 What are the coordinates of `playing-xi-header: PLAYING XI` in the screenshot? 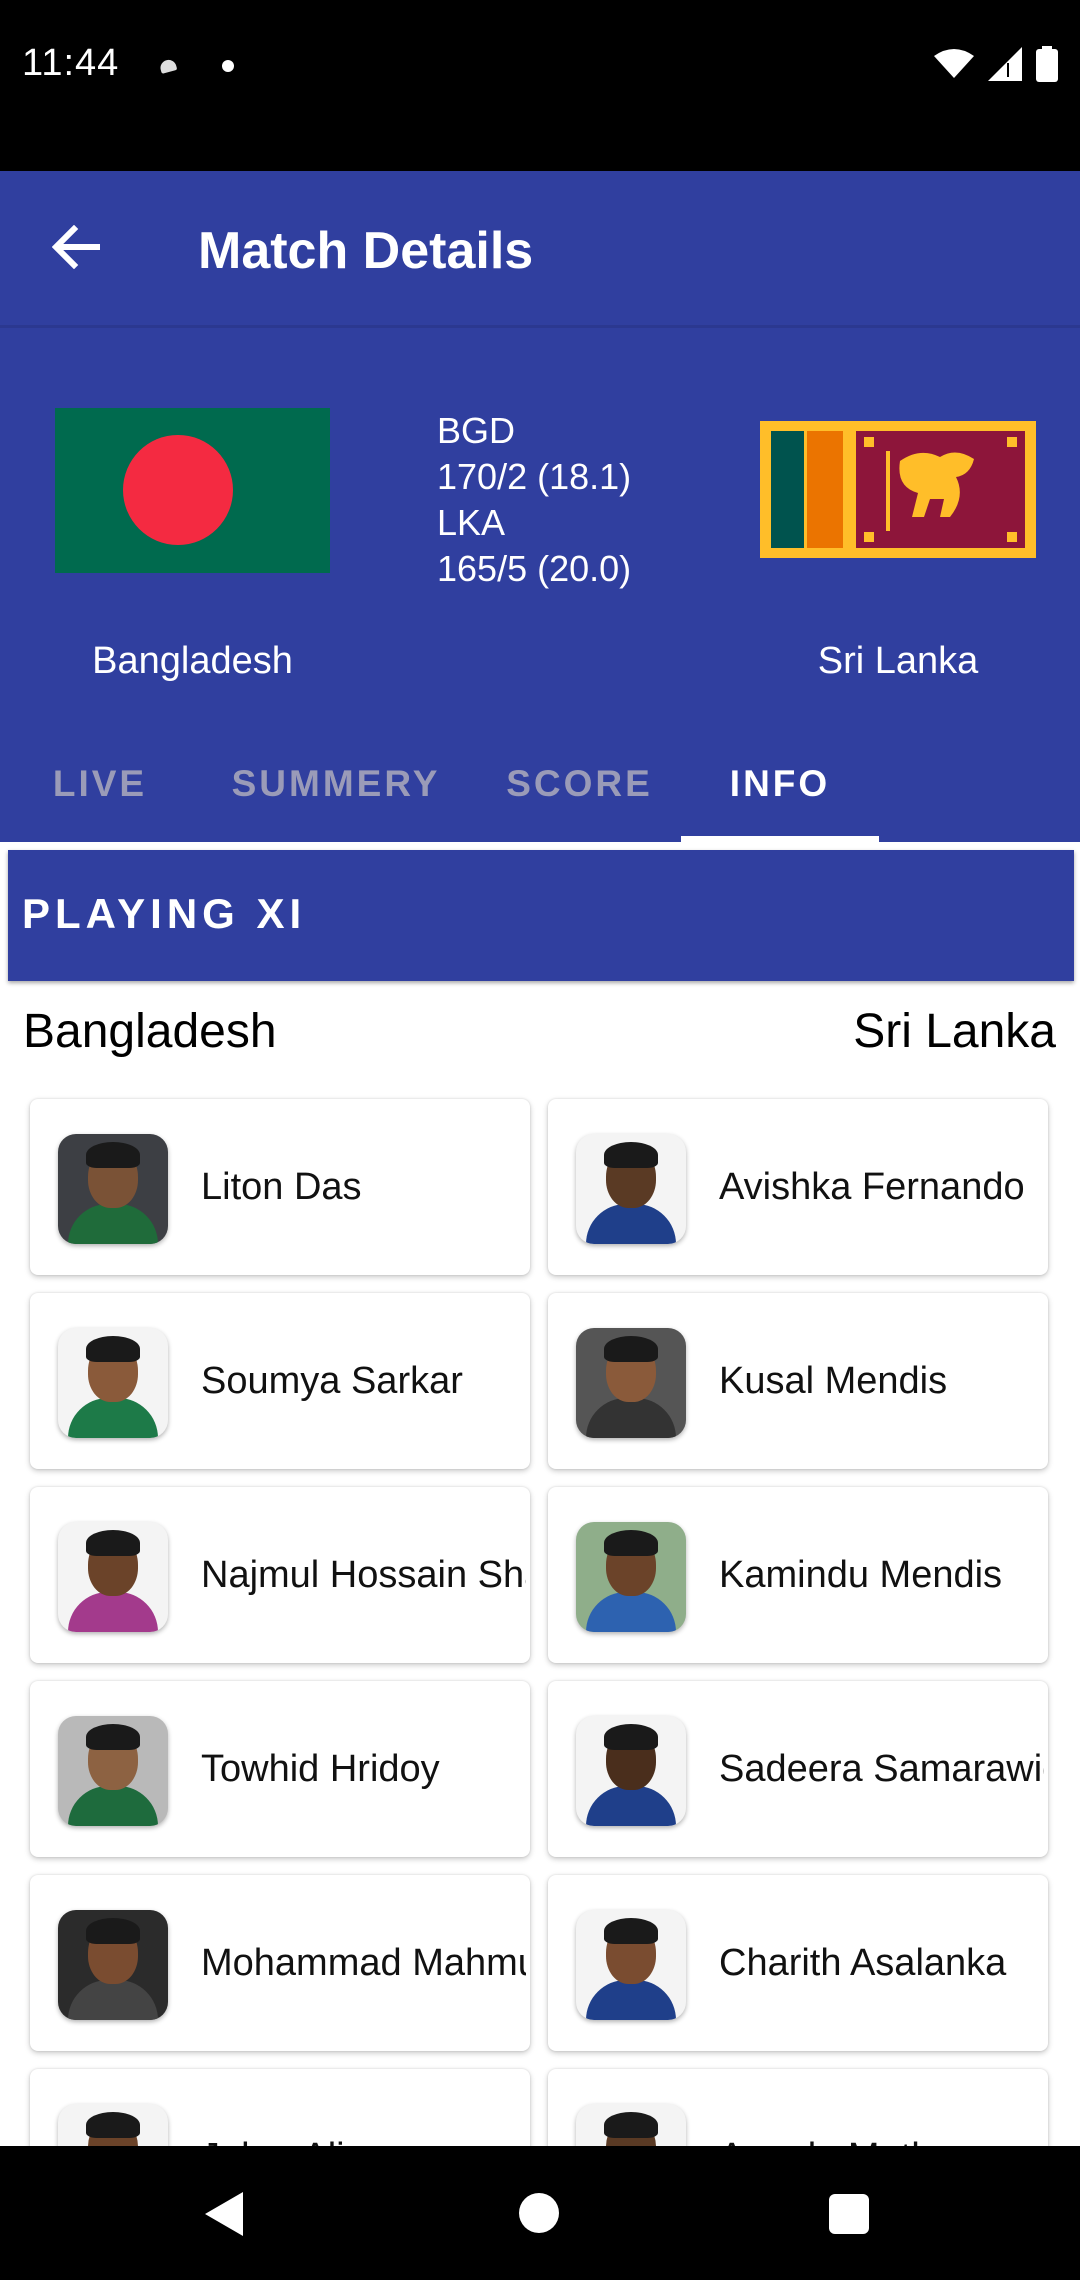 It's located at (541, 915).